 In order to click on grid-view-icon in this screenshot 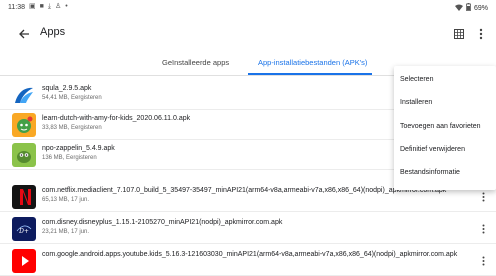, I will do `click(459, 34)`.